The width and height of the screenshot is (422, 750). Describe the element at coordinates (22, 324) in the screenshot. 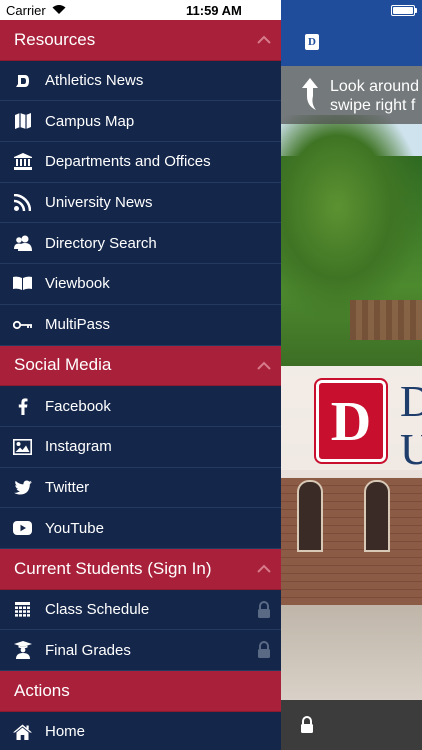

I see `key-icon` at that location.